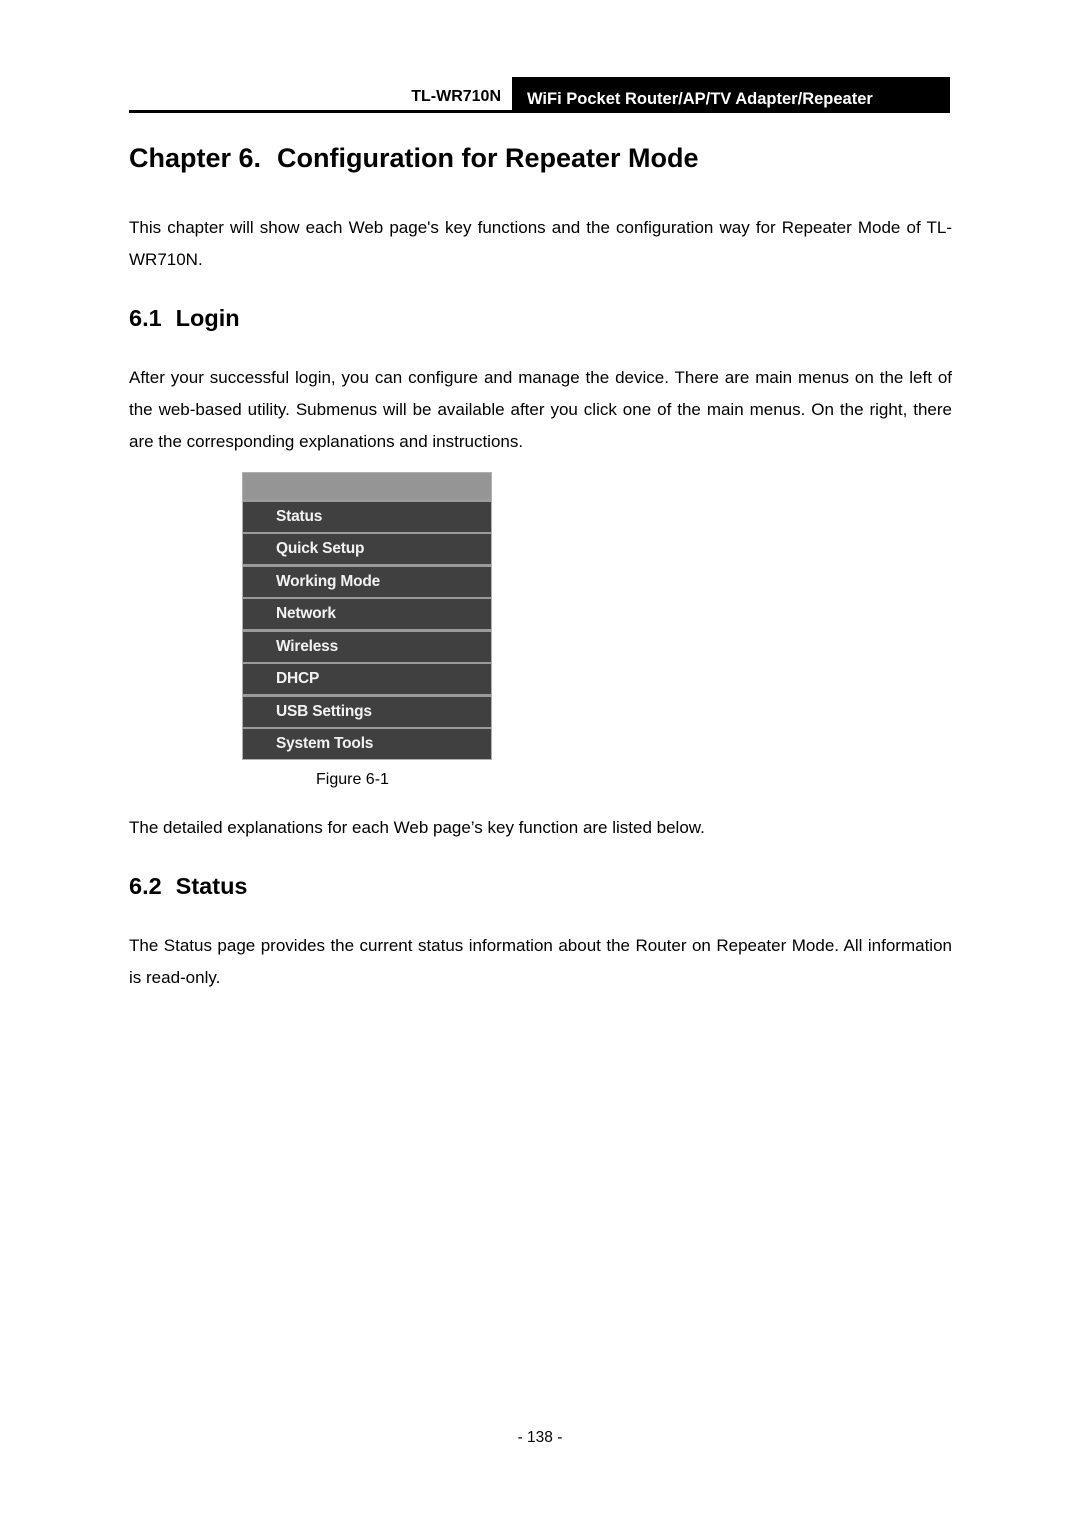 This screenshot has width=1080, height=1527. I want to click on section-title-text: Login, so click(207, 318).